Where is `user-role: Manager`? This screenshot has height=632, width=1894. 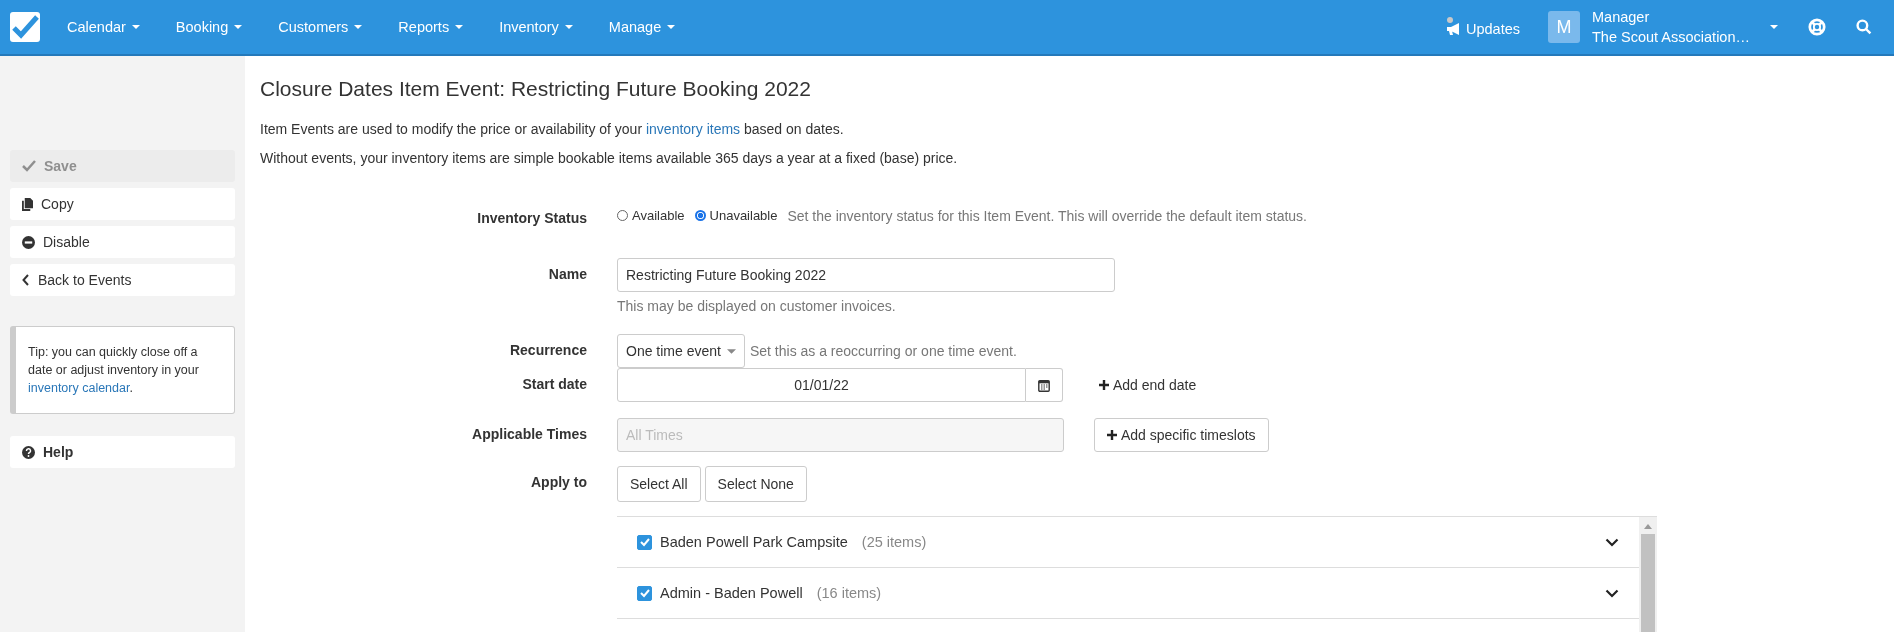
user-role: Manager is located at coordinates (1621, 17).